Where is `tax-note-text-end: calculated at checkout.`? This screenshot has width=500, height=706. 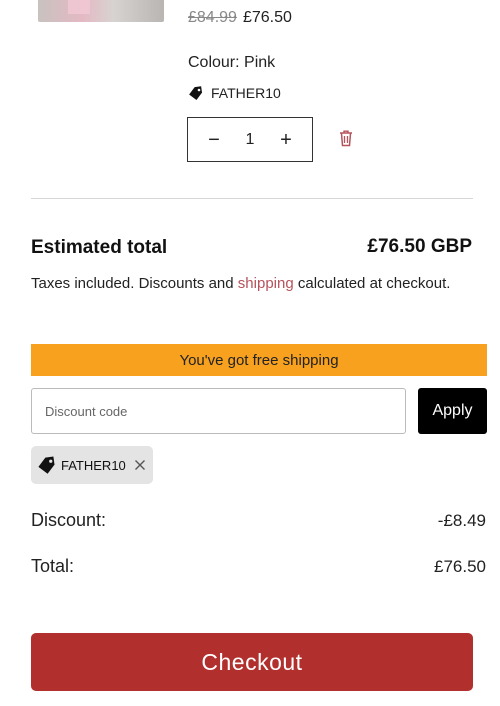 tax-note-text-end: calculated at checkout. is located at coordinates (372, 283).